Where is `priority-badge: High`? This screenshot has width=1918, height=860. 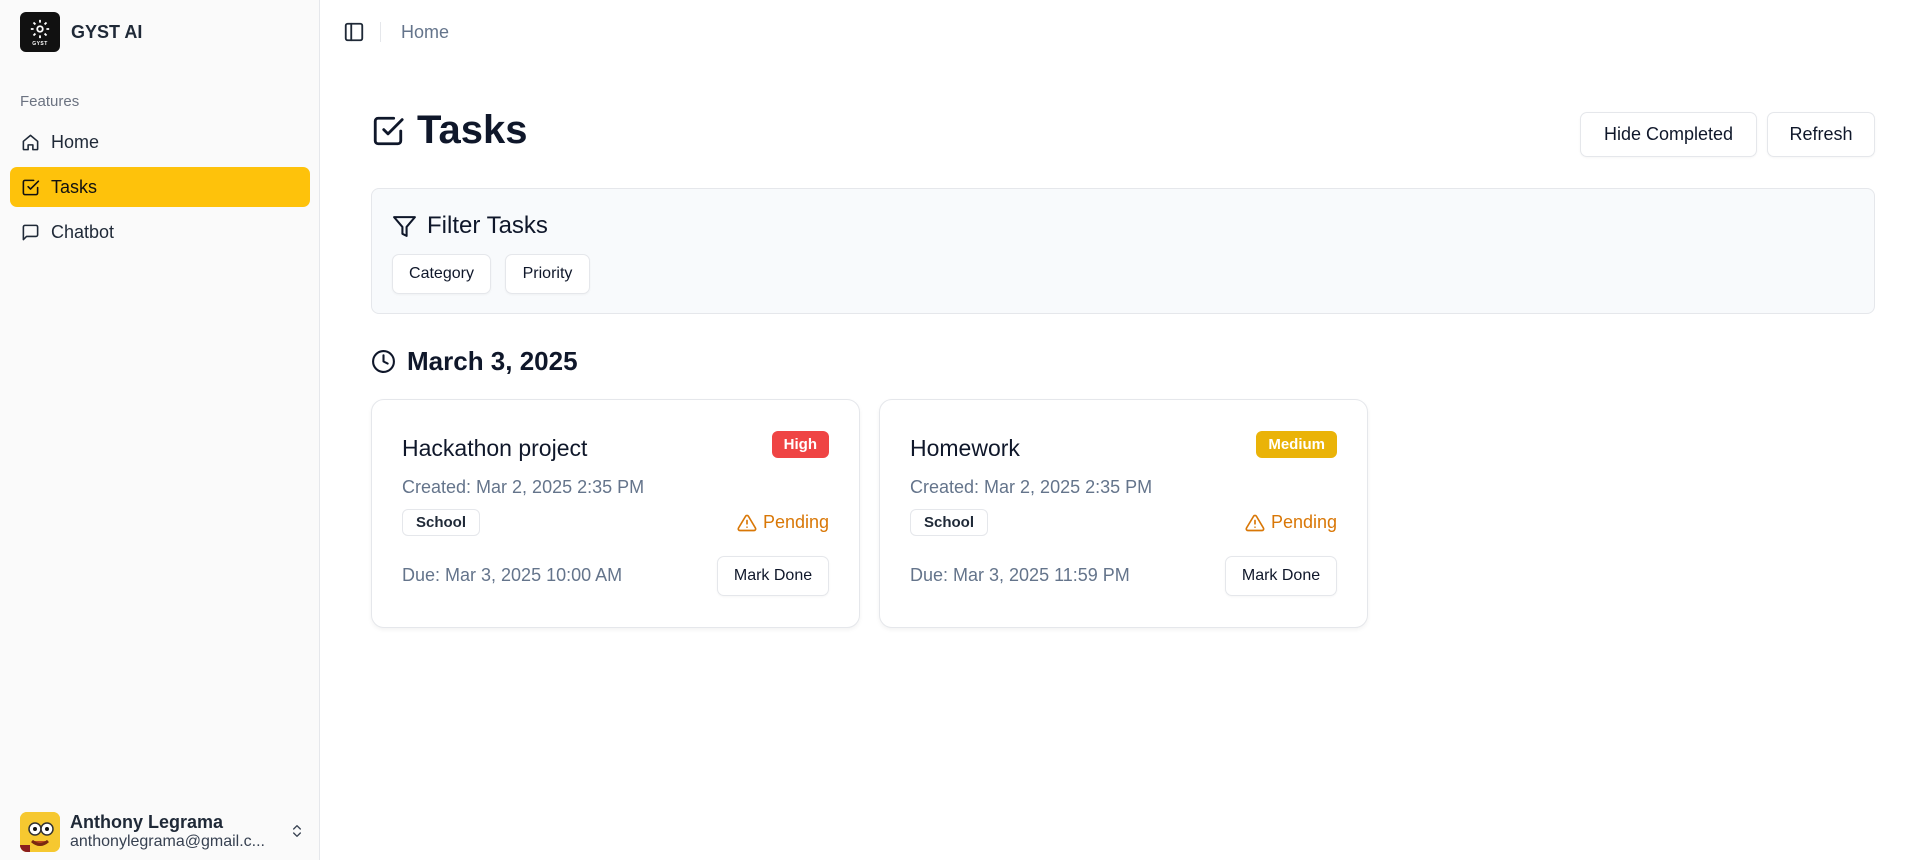 priority-badge: High is located at coordinates (800, 444).